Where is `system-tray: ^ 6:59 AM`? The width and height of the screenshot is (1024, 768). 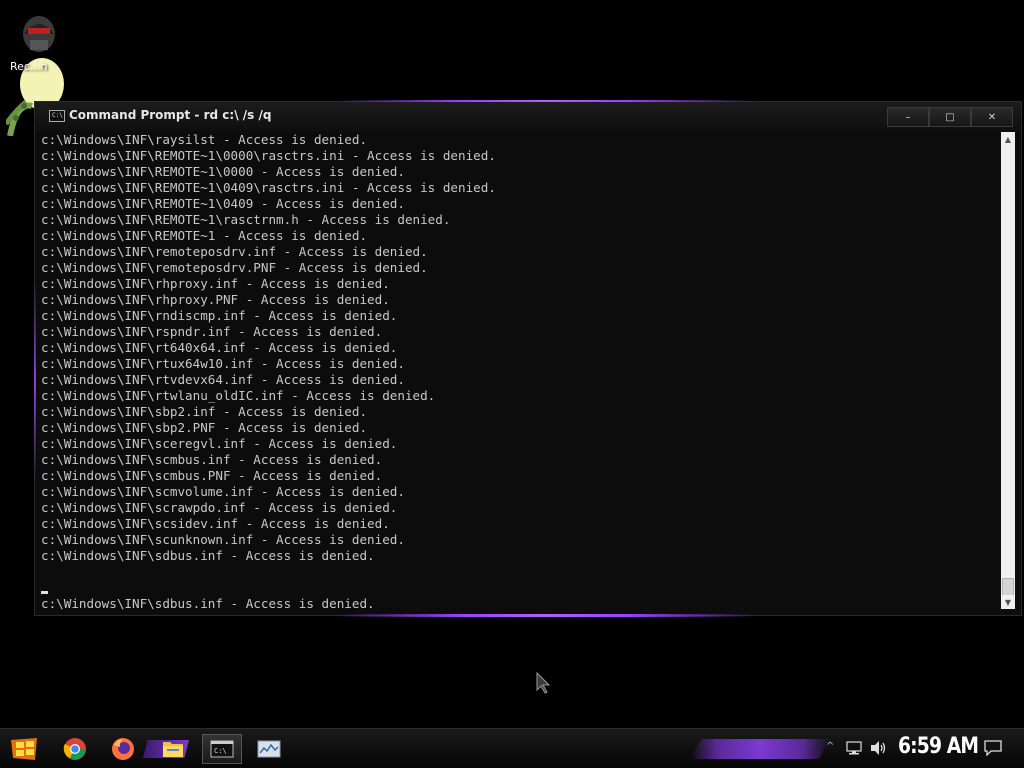
system-tray: ^ 6:59 AM is located at coordinates (924, 748).